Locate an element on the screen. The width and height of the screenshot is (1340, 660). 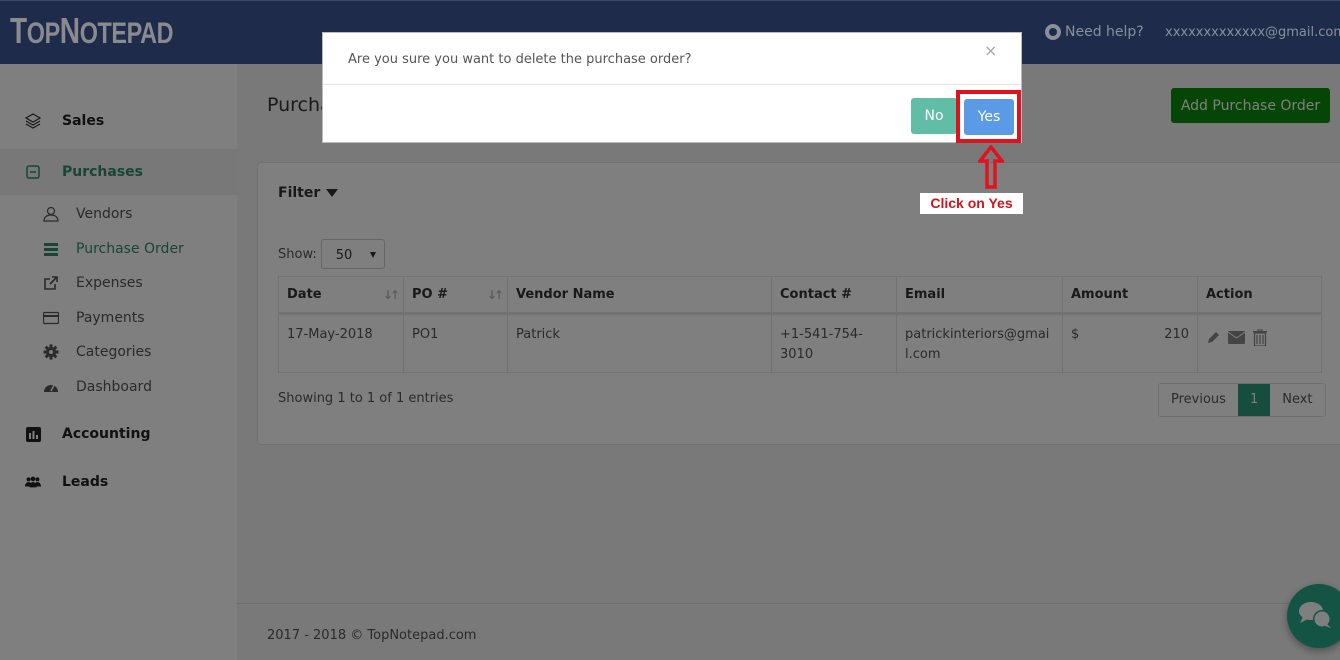
annotation-label: Click on Yes is located at coordinates (971, 203).